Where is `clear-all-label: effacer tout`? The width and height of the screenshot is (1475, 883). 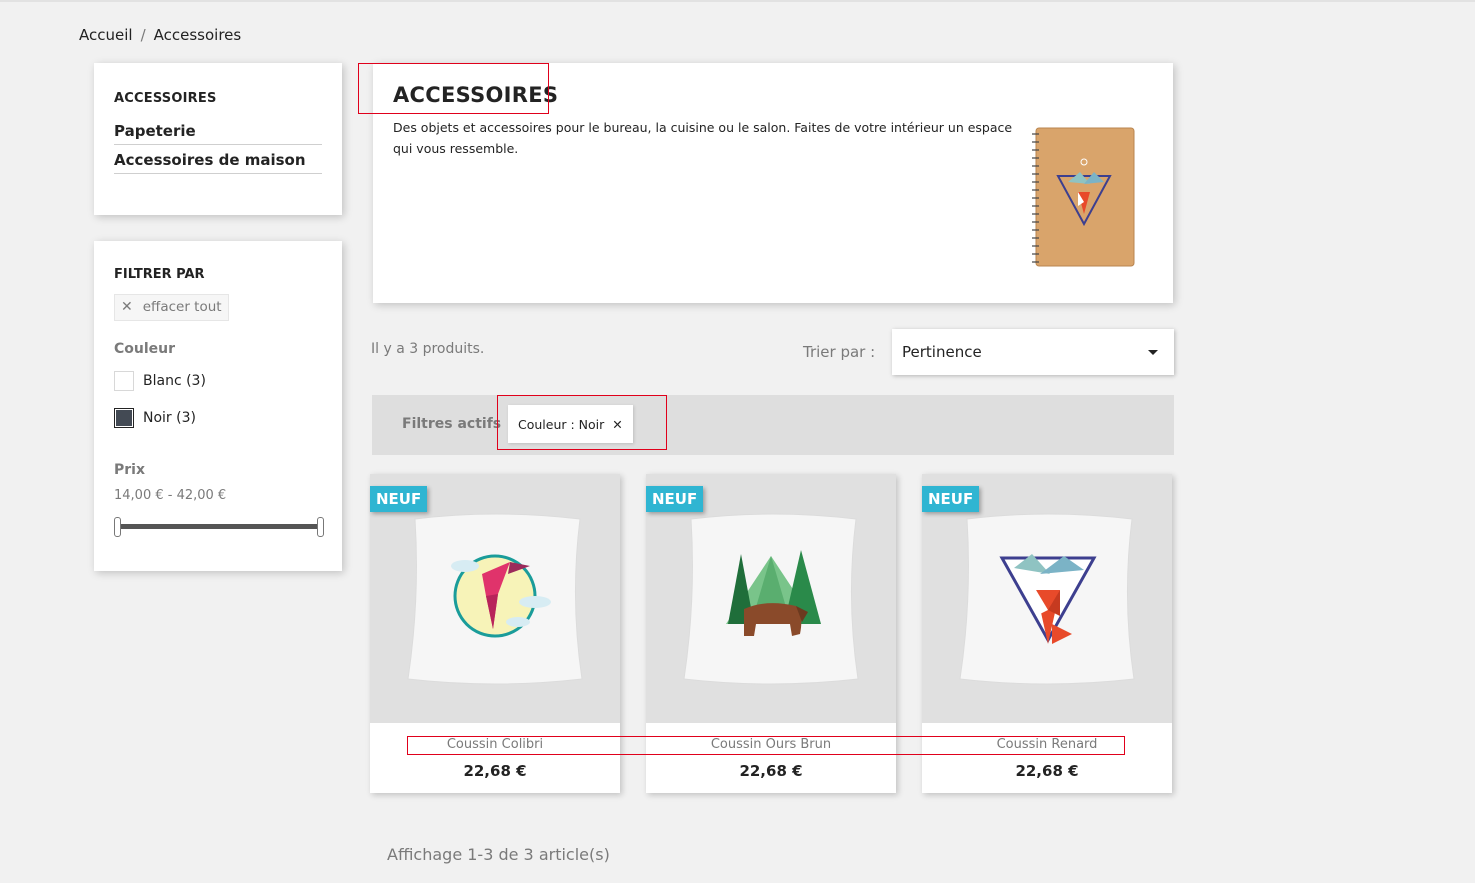 clear-all-label: effacer tout is located at coordinates (182, 307).